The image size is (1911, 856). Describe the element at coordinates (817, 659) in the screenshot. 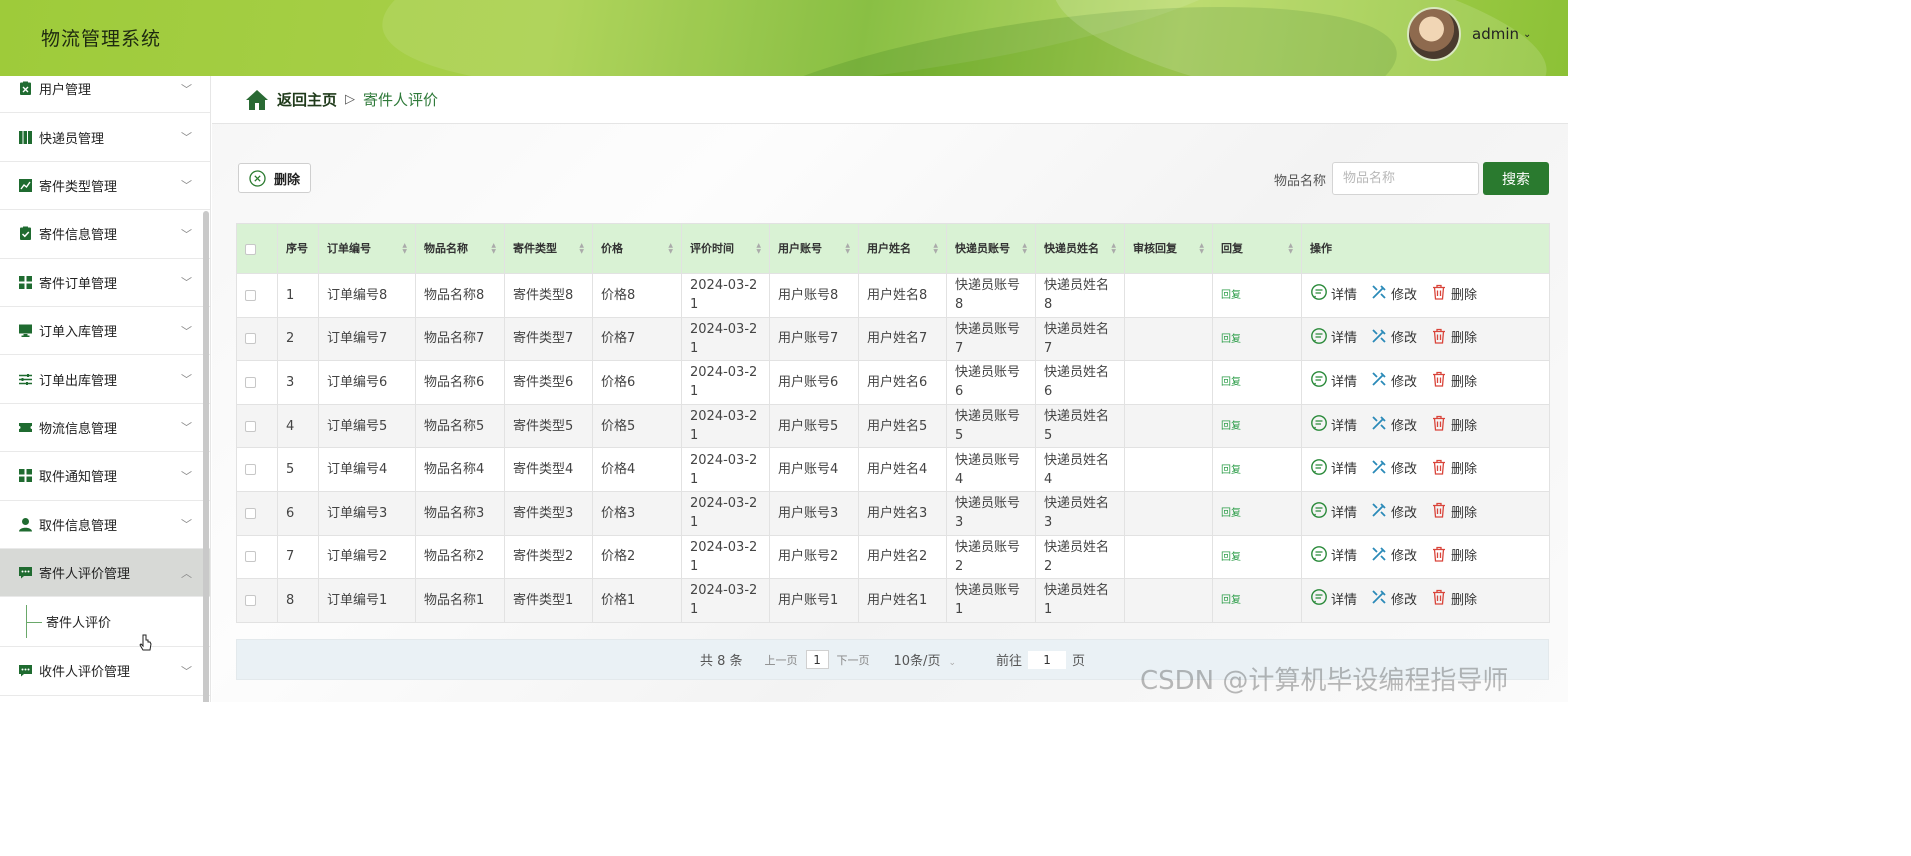

I see `page-number-current: 1` at that location.